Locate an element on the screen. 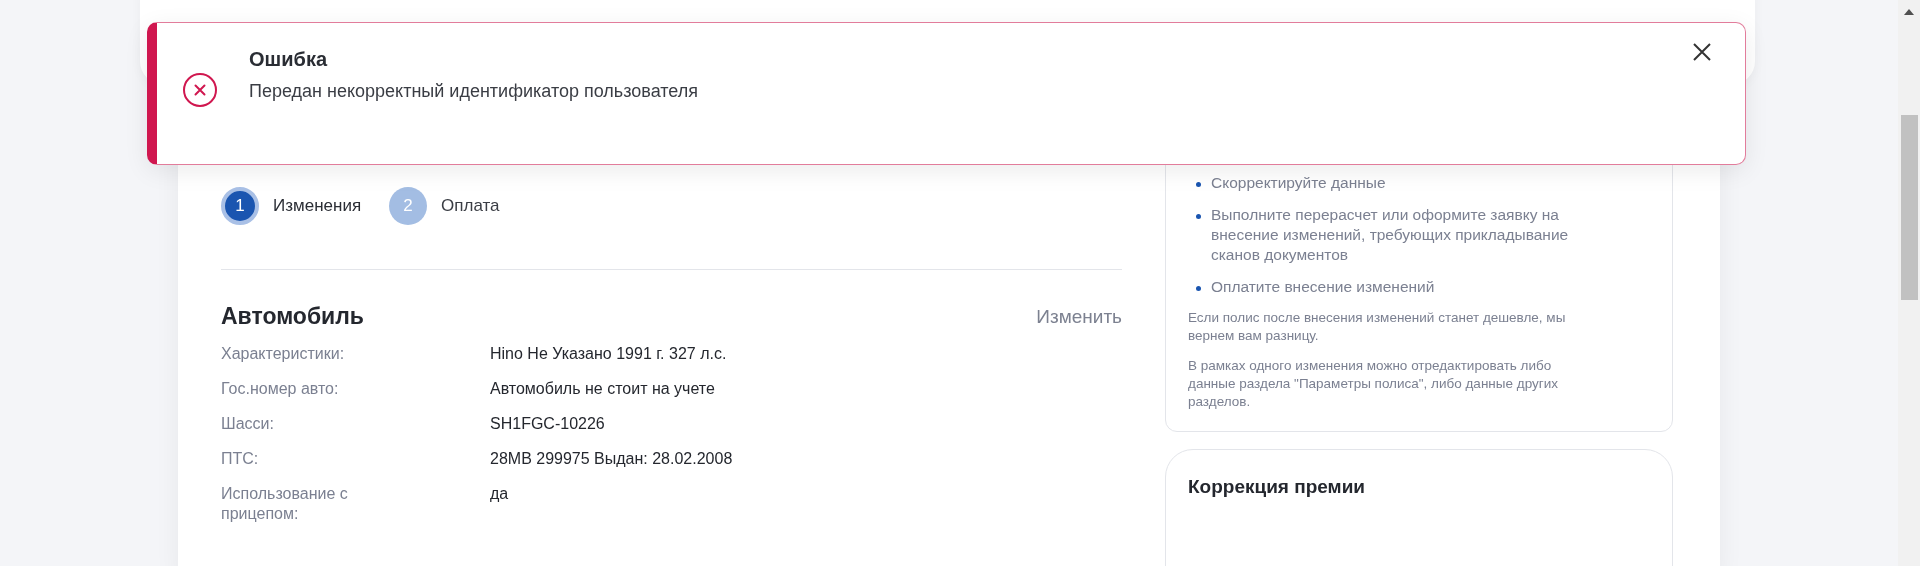 The width and height of the screenshot is (1920, 566). field-label: Шасси: is located at coordinates (248, 424).